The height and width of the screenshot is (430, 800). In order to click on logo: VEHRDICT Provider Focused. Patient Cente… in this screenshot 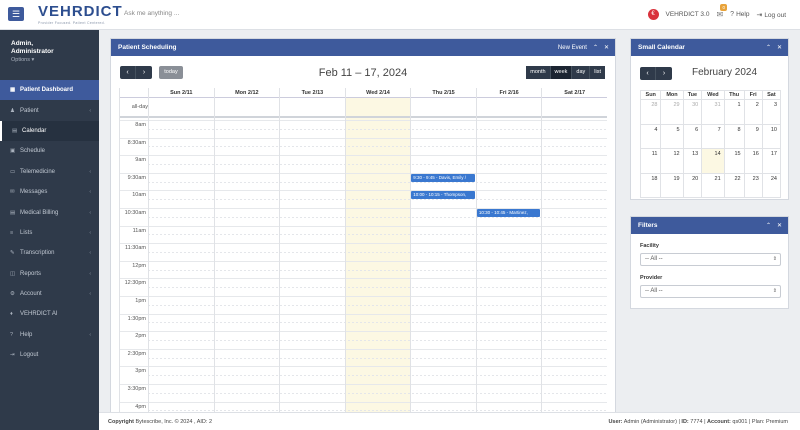, I will do `click(80, 15)`.